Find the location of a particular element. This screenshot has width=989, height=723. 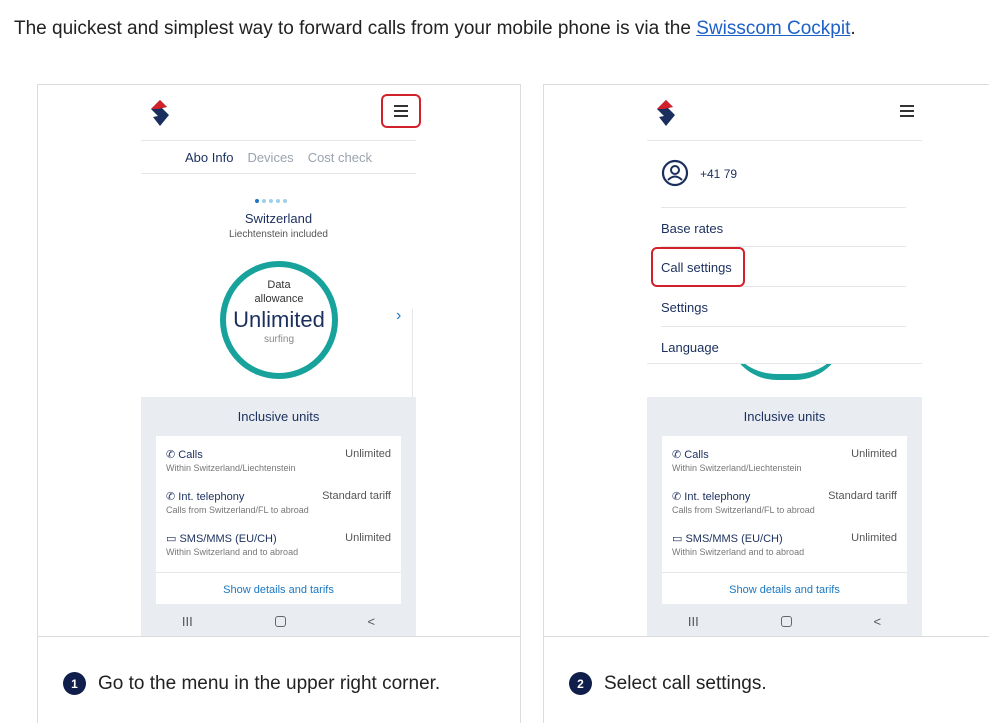

menu-item-settings: Settings is located at coordinates (783, 307).